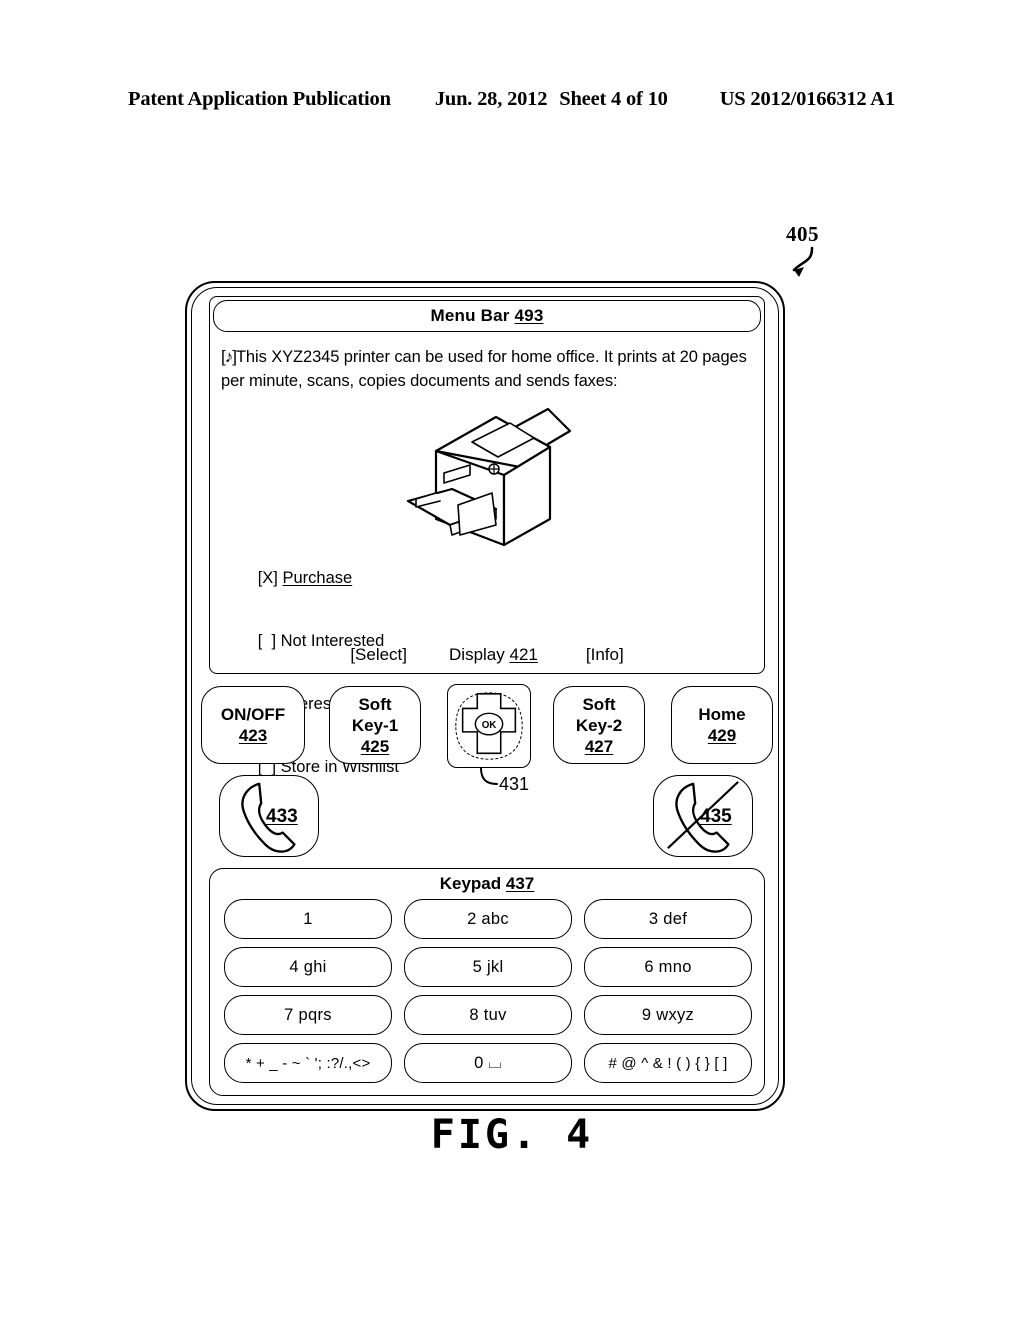  Describe the element at coordinates (487, 818) in the screenshot. I see `call-button-row: 433 435` at that location.